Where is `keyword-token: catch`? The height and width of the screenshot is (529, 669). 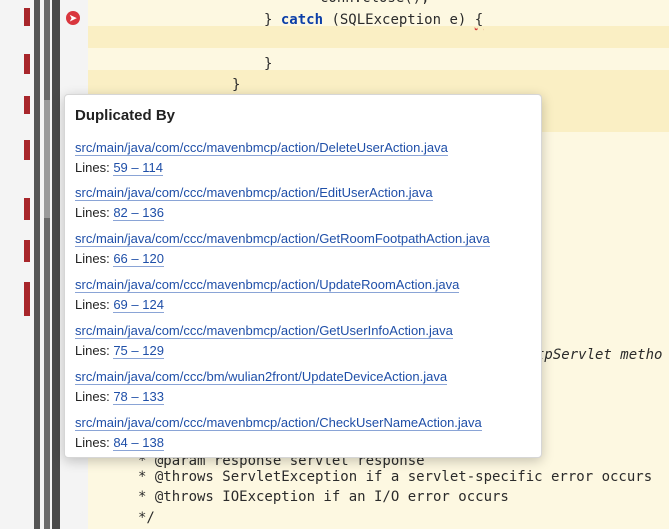
keyword-token: catch is located at coordinates (302, 20).